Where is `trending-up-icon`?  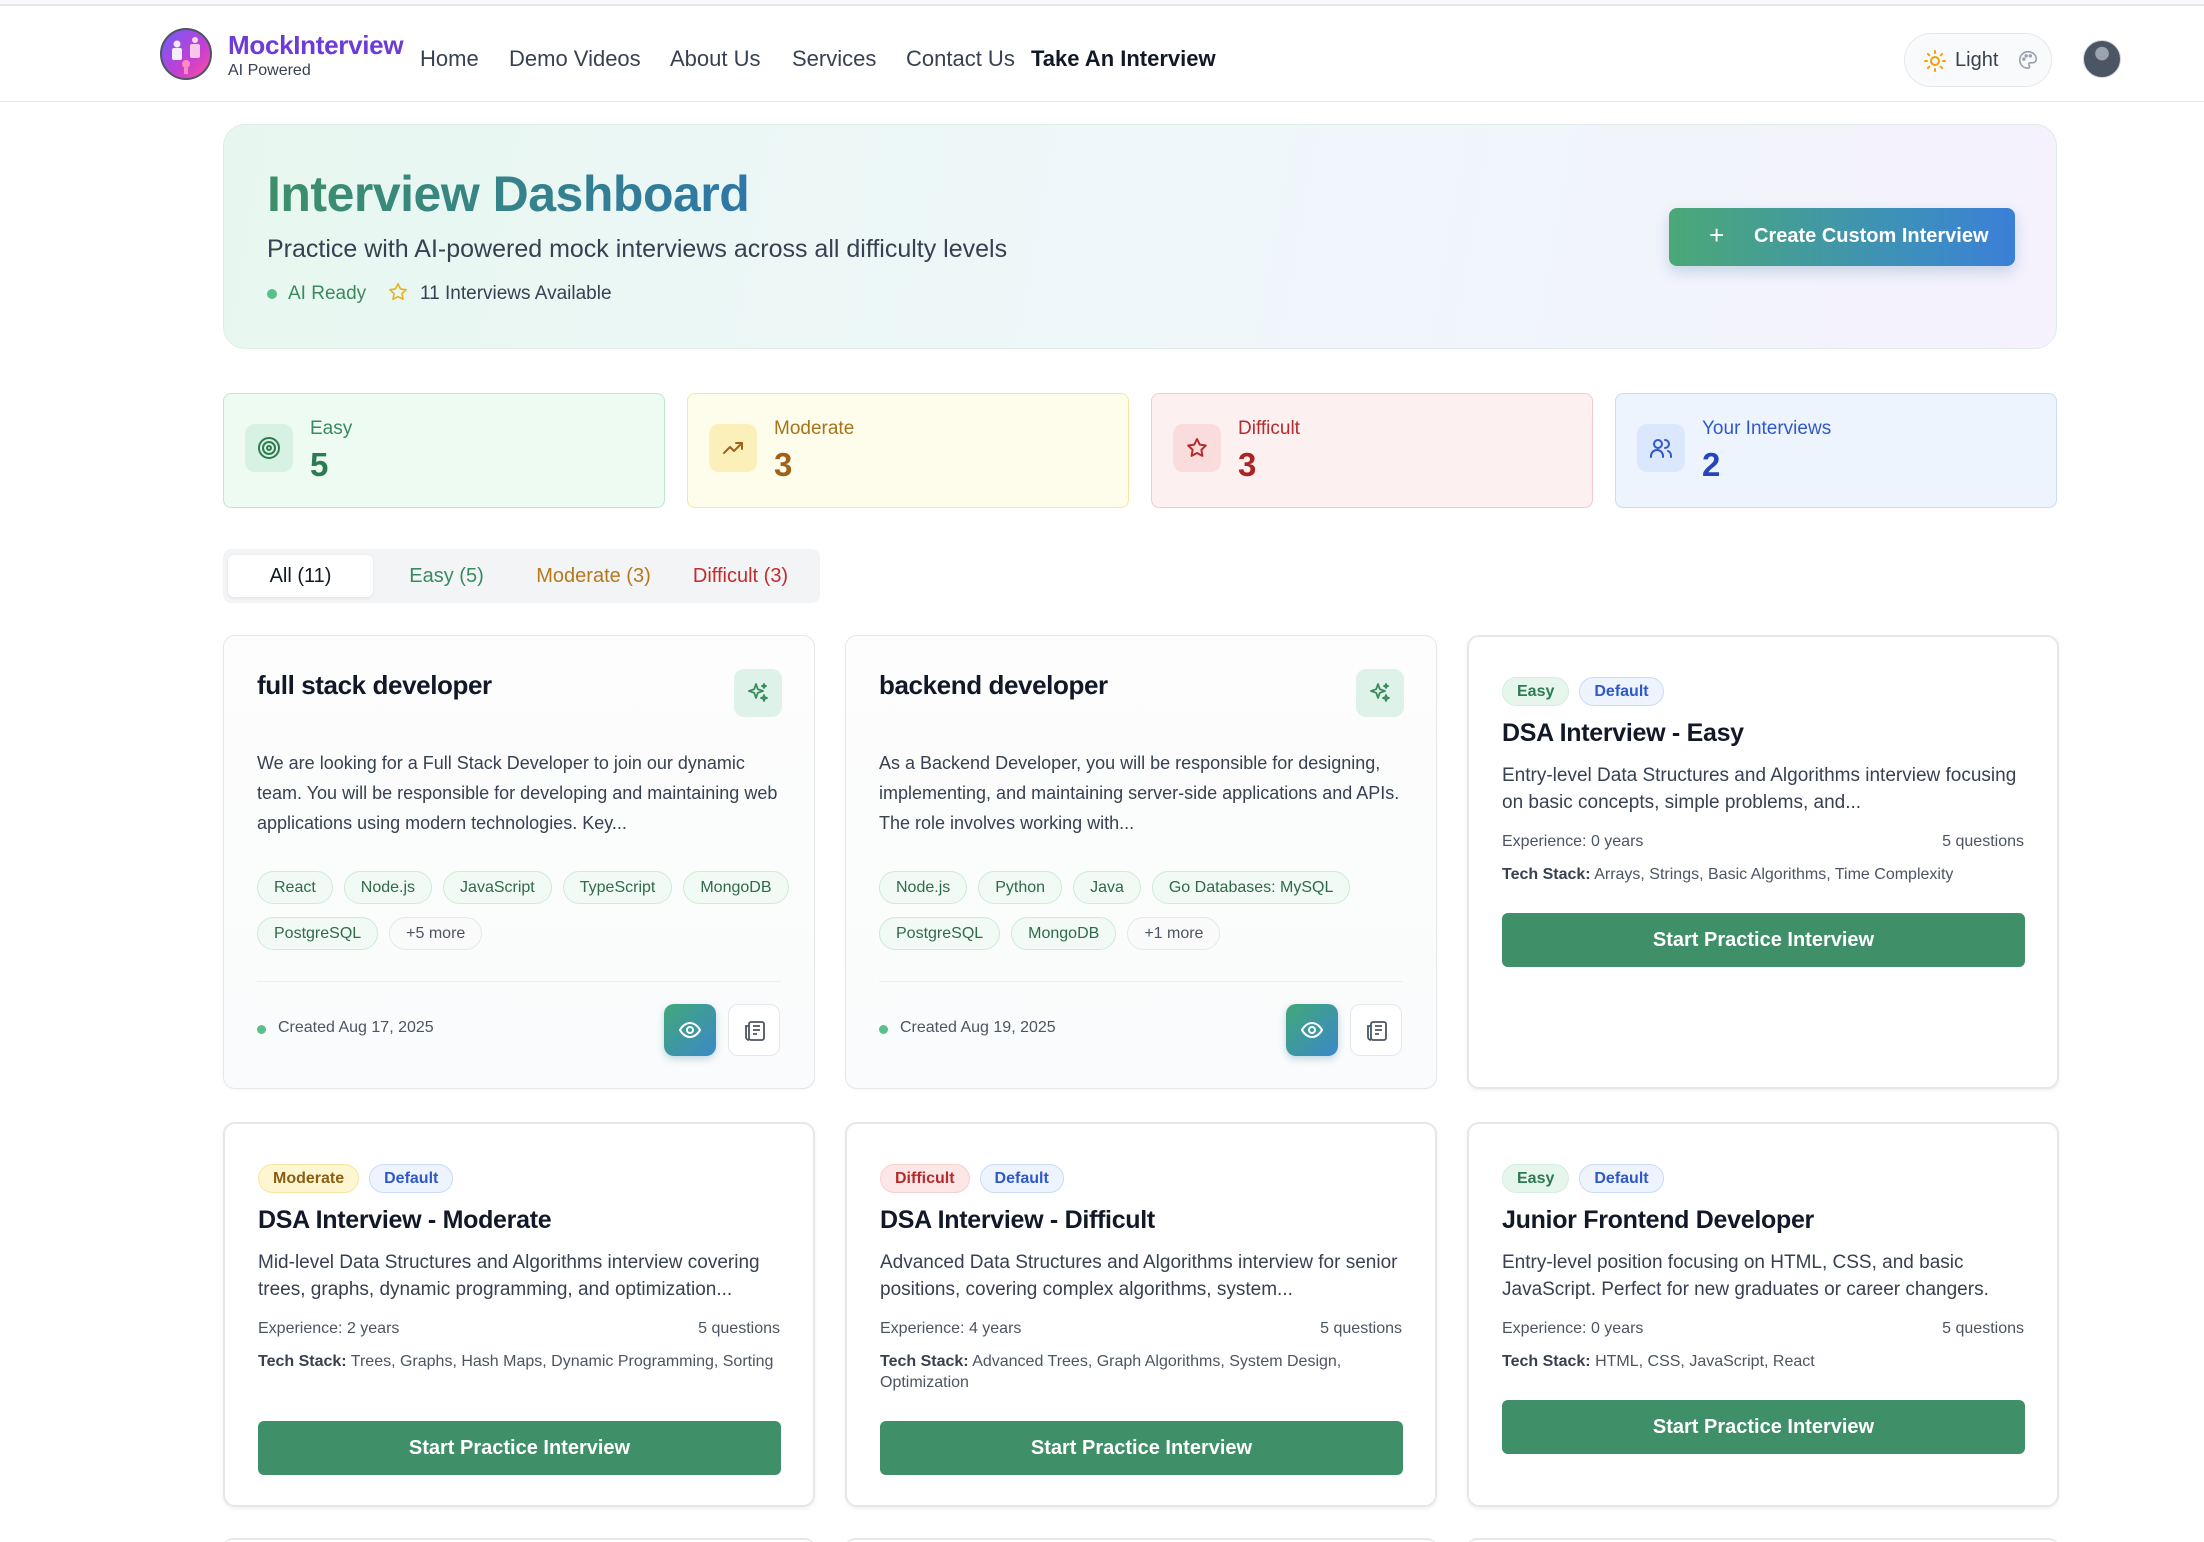 trending-up-icon is located at coordinates (733, 448).